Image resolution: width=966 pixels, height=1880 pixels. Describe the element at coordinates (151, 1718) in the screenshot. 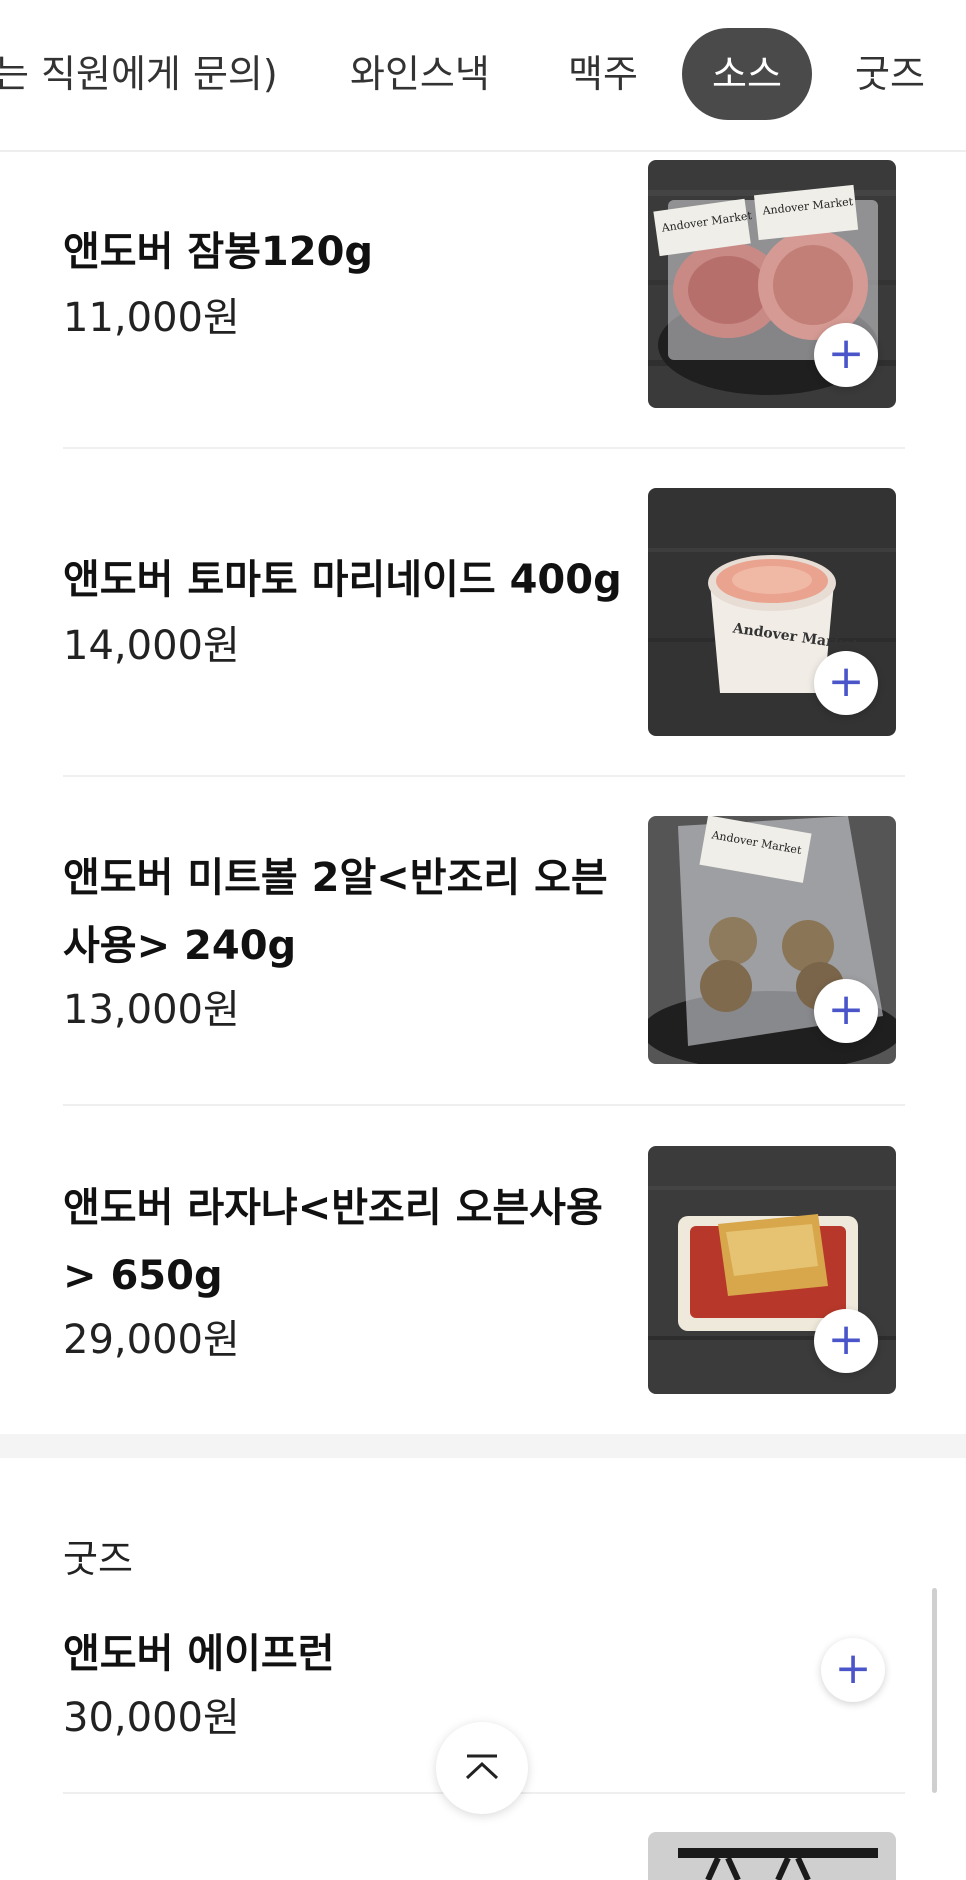

I see `product-price: 30,000원` at that location.